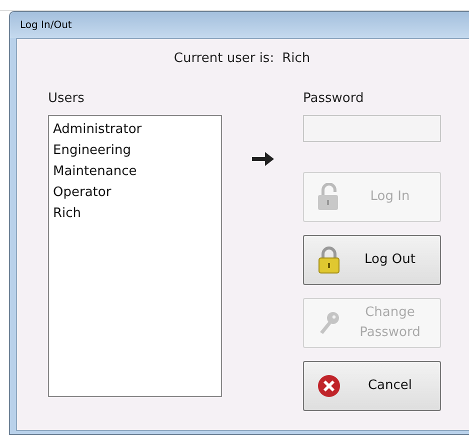 The image size is (469, 436). I want to click on current-user-label: Current user is:, so click(224, 58).